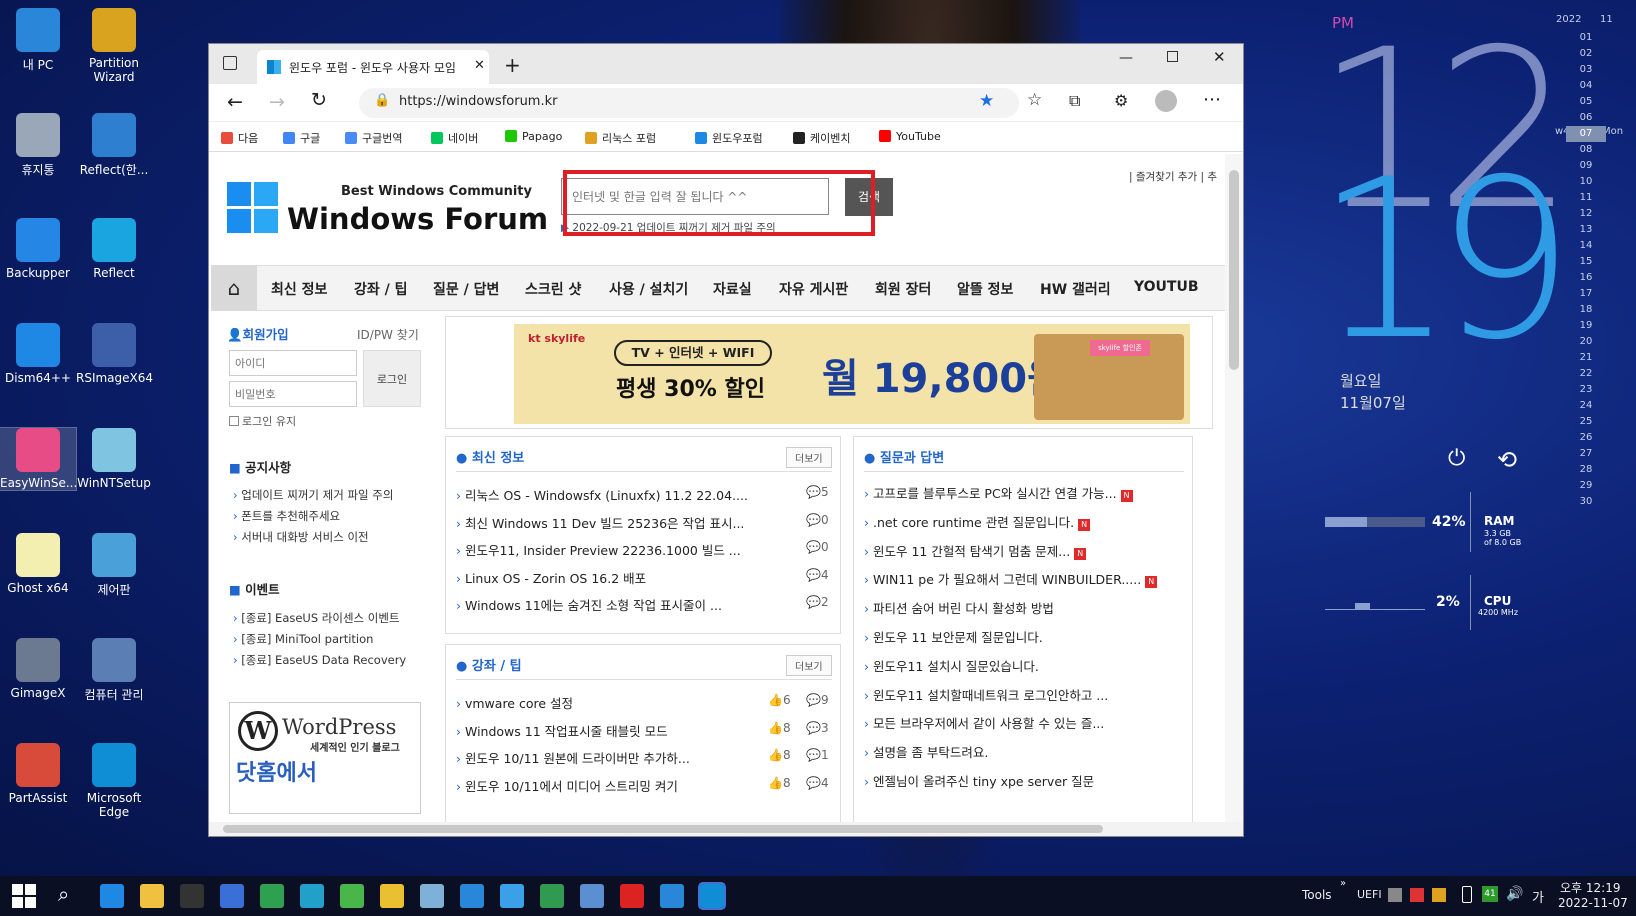  I want to click on list-item: › Windows 11 작업표시줄 태블릿 모드, so click(562, 730).